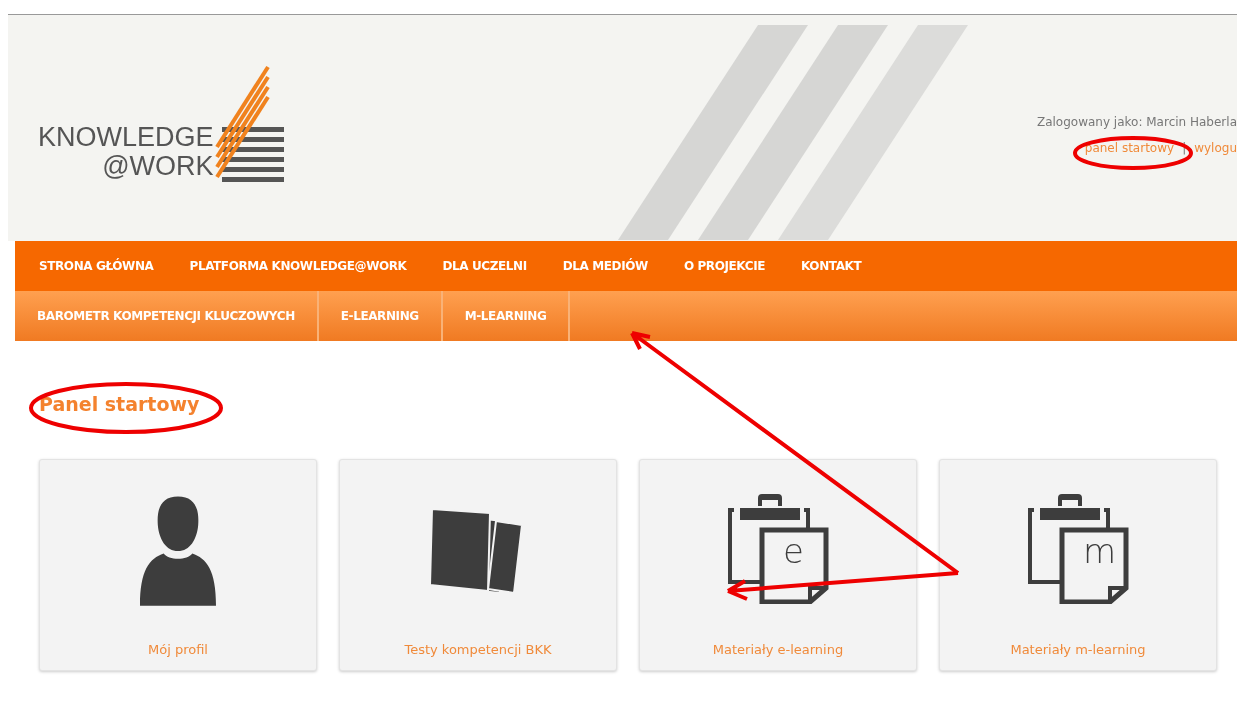 The height and width of the screenshot is (706, 1237). What do you see at coordinates (1215, 148) in the screenshot?
I see `logout-link: wylogu` at bounding box center [1215, 148].